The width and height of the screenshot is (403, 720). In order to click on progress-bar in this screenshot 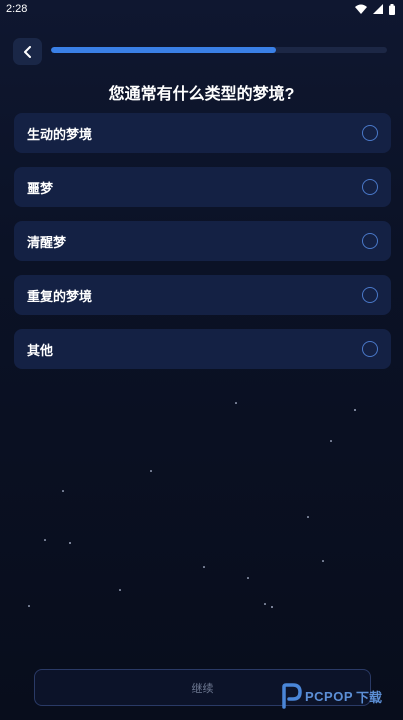, I will do `click(219, 50)`.